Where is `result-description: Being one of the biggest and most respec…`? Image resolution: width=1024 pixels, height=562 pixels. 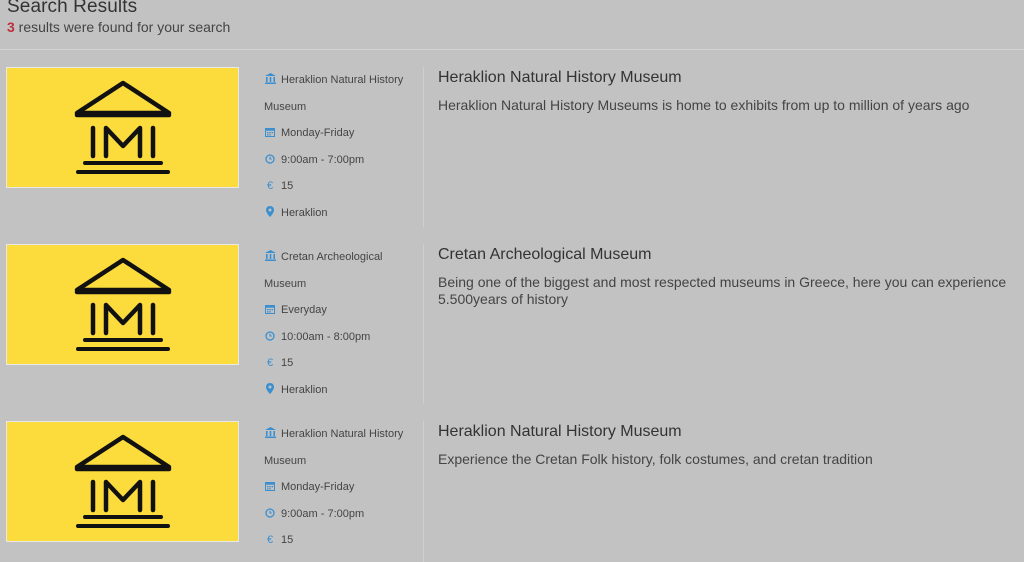 result-description: Being one of the biggest and most respec… is located at coordinates (722, 290).